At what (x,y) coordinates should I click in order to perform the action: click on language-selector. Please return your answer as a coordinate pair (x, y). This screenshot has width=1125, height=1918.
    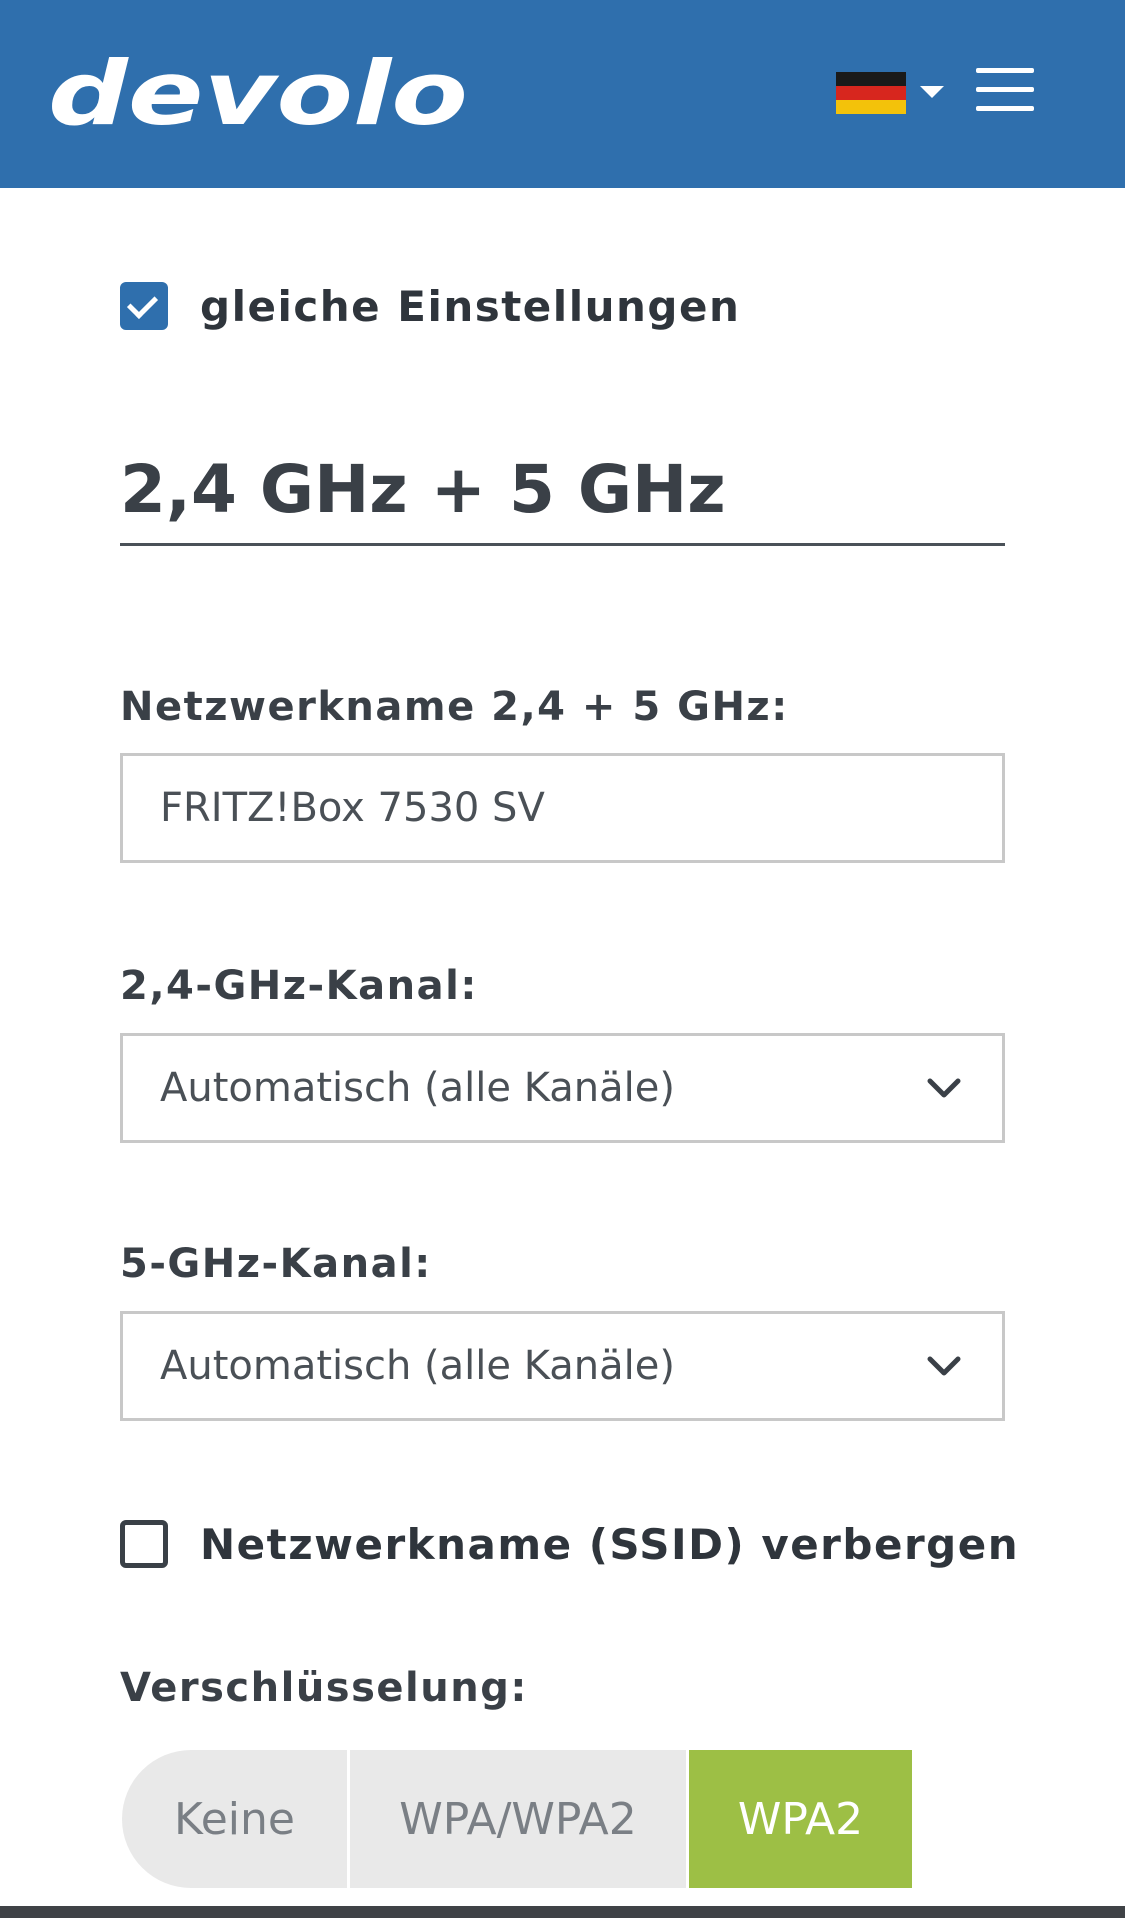
    Looking at the image, I should click on (892, 93).